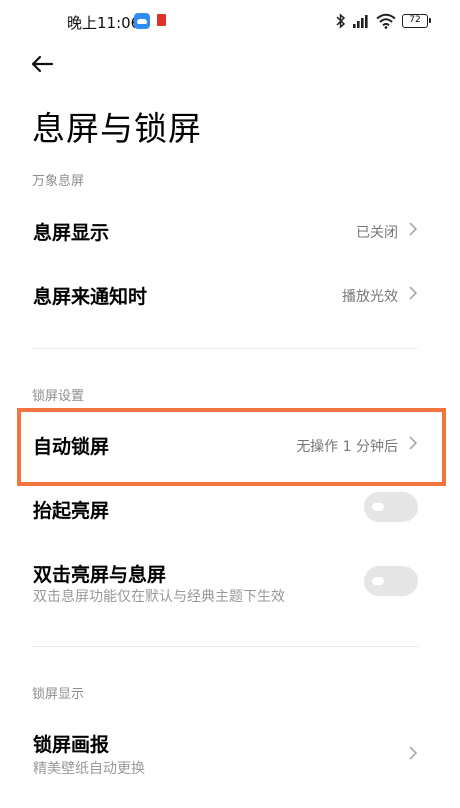  Describe the element at coordinates (370, 297) in the screenshot. I see `row-value: 播放光效` at that location.